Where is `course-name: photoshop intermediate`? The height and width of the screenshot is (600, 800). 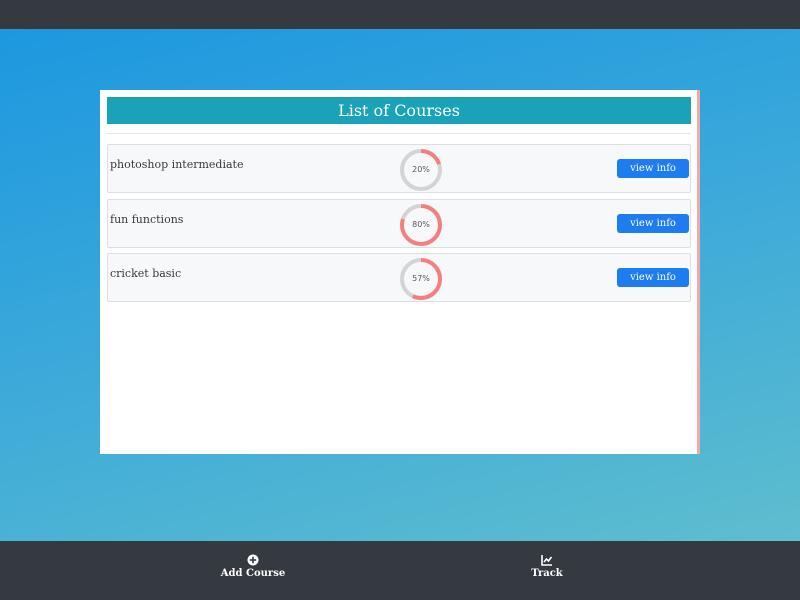
course-name: photoshop intermediate is located at coordinates (177, 164).